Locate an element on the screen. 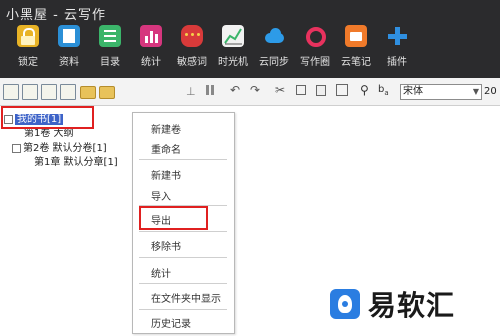  ribbon-sensitive-words-label: 敏感词 is located at coordinates (192, 62).